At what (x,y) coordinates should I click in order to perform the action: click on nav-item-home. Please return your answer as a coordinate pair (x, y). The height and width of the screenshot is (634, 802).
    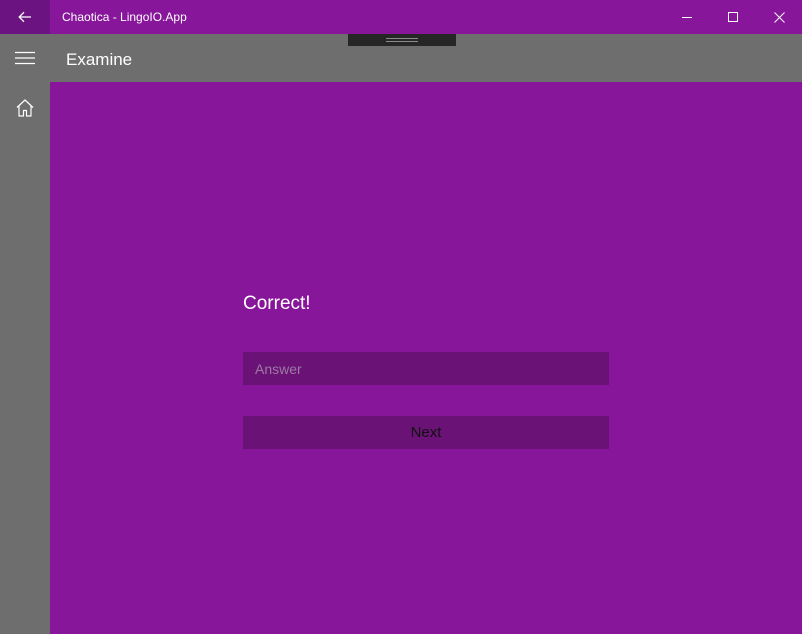
    Looking at the image, I should click on (25, 108).